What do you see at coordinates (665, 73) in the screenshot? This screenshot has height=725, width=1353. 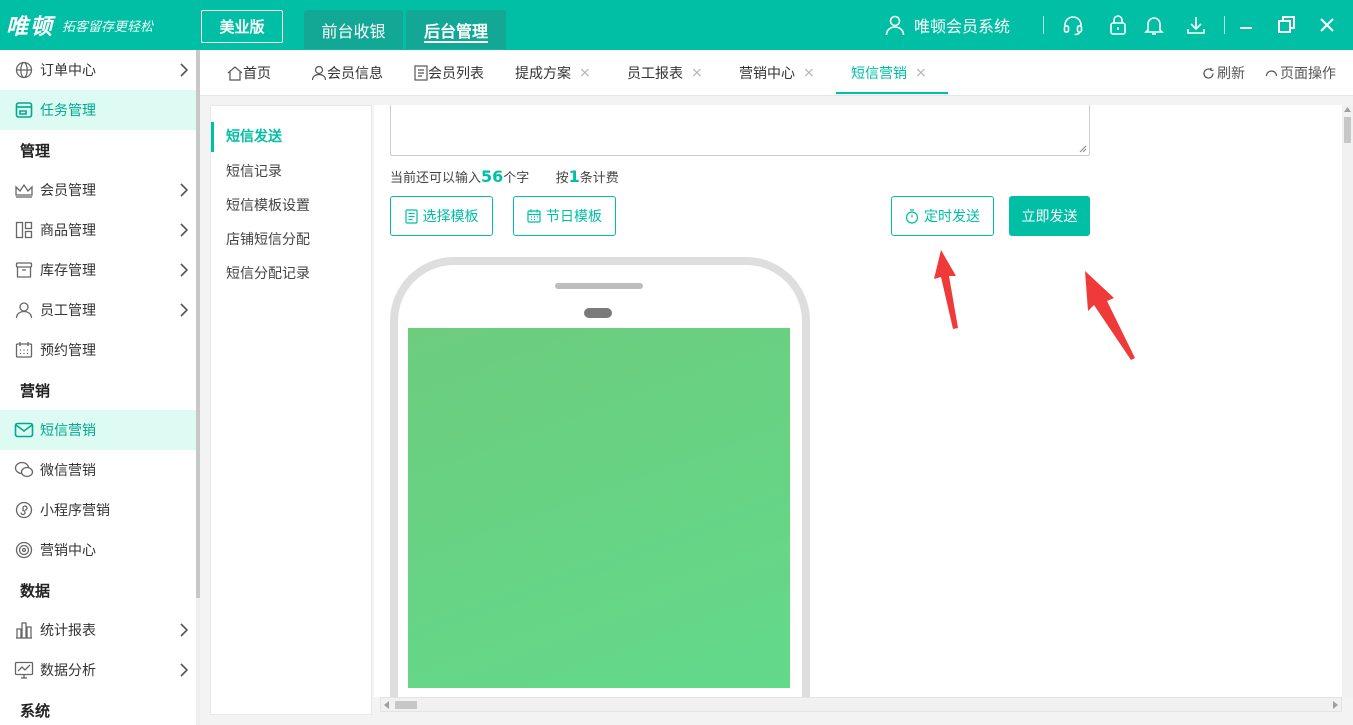 I see `tab-staff-report: 员工报表 ×` at bounding box center [665, 73].